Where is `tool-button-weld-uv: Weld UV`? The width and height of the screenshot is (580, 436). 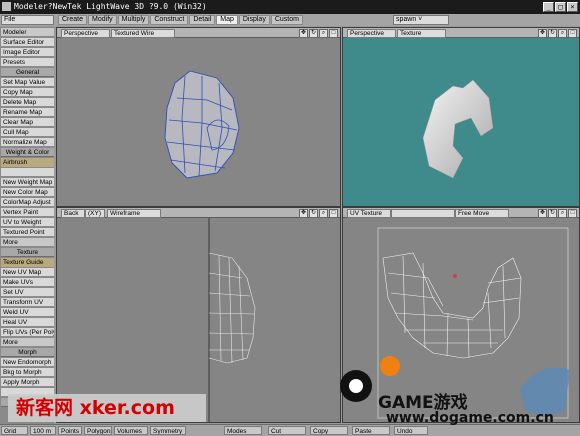 tool-button-weld-uv: Weld UV is located at coordinates (27, 312).